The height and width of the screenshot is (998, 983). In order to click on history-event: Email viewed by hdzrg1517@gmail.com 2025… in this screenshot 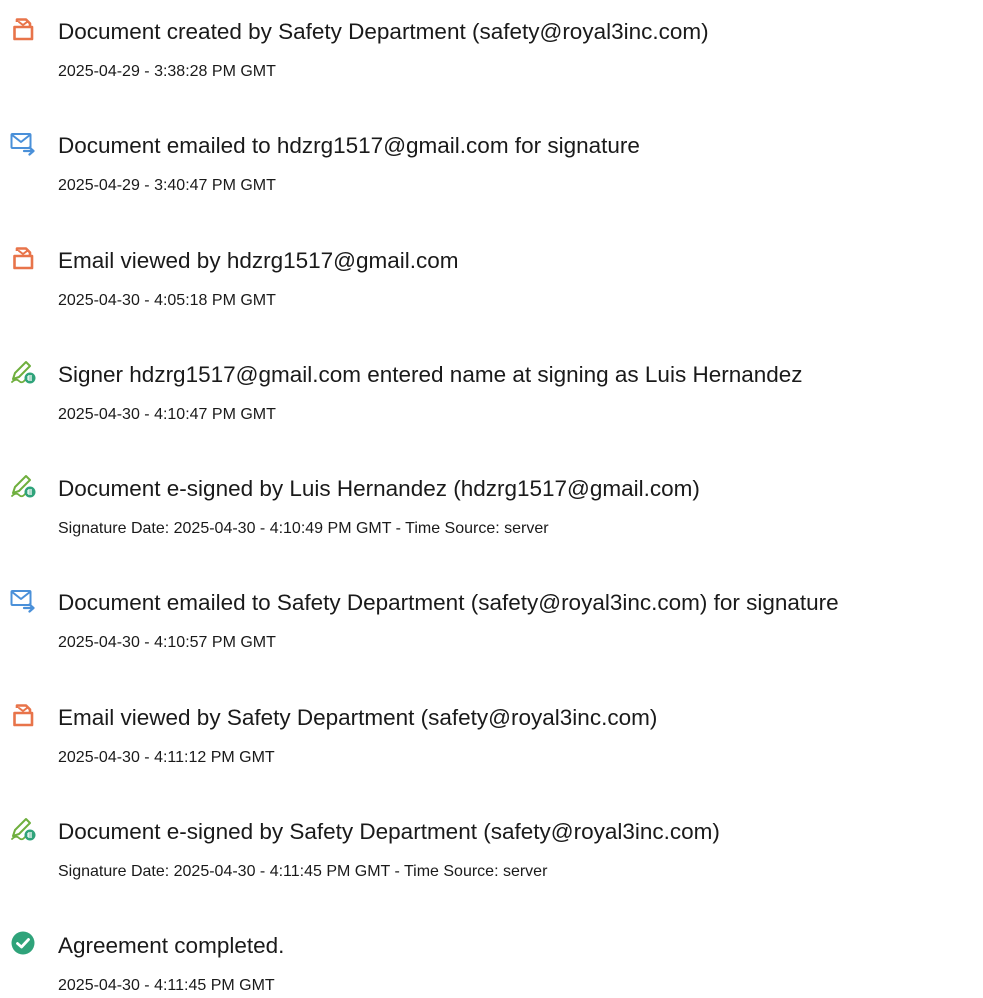, I will do `click(491, 273)`.